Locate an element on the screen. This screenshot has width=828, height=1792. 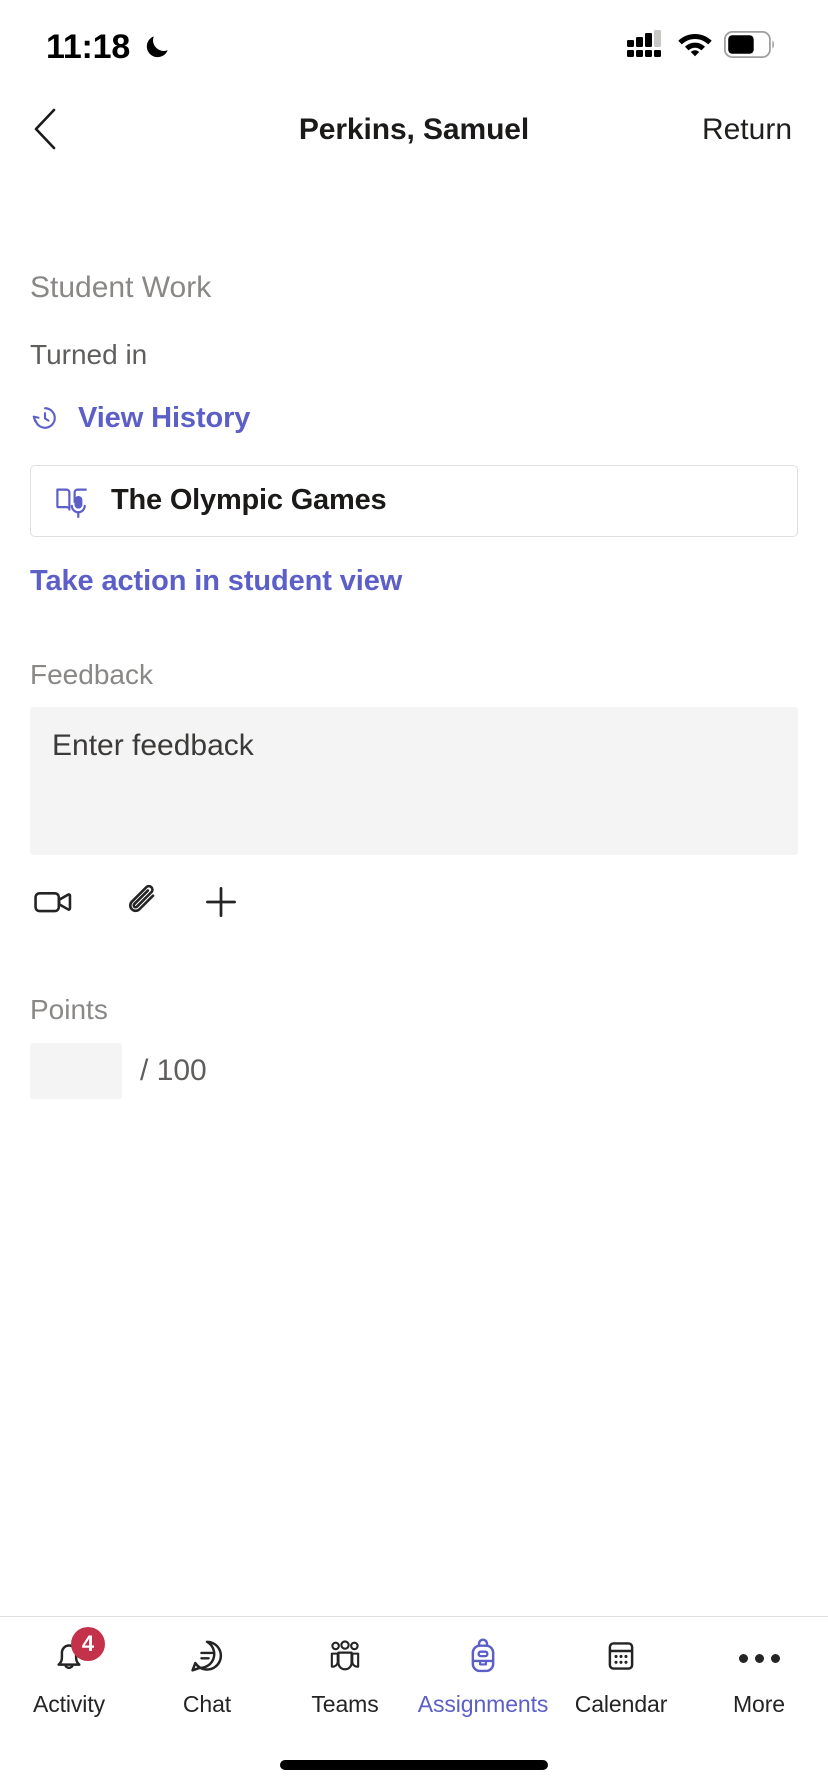
chat-icon-wrap is located at coordinates (207, 1658).